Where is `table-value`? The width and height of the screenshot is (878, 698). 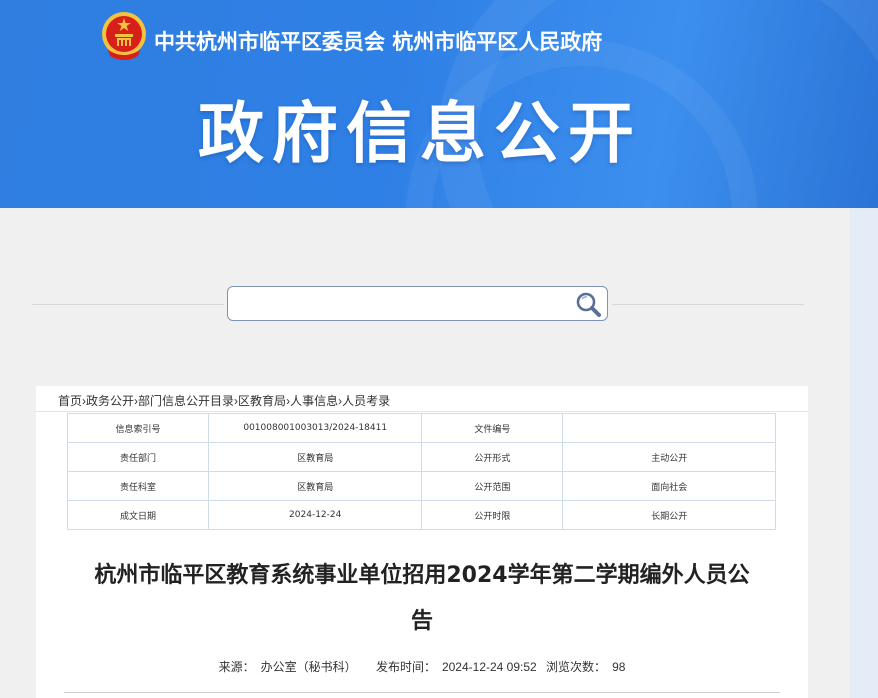 table-value is located at coordinates (669, 428).